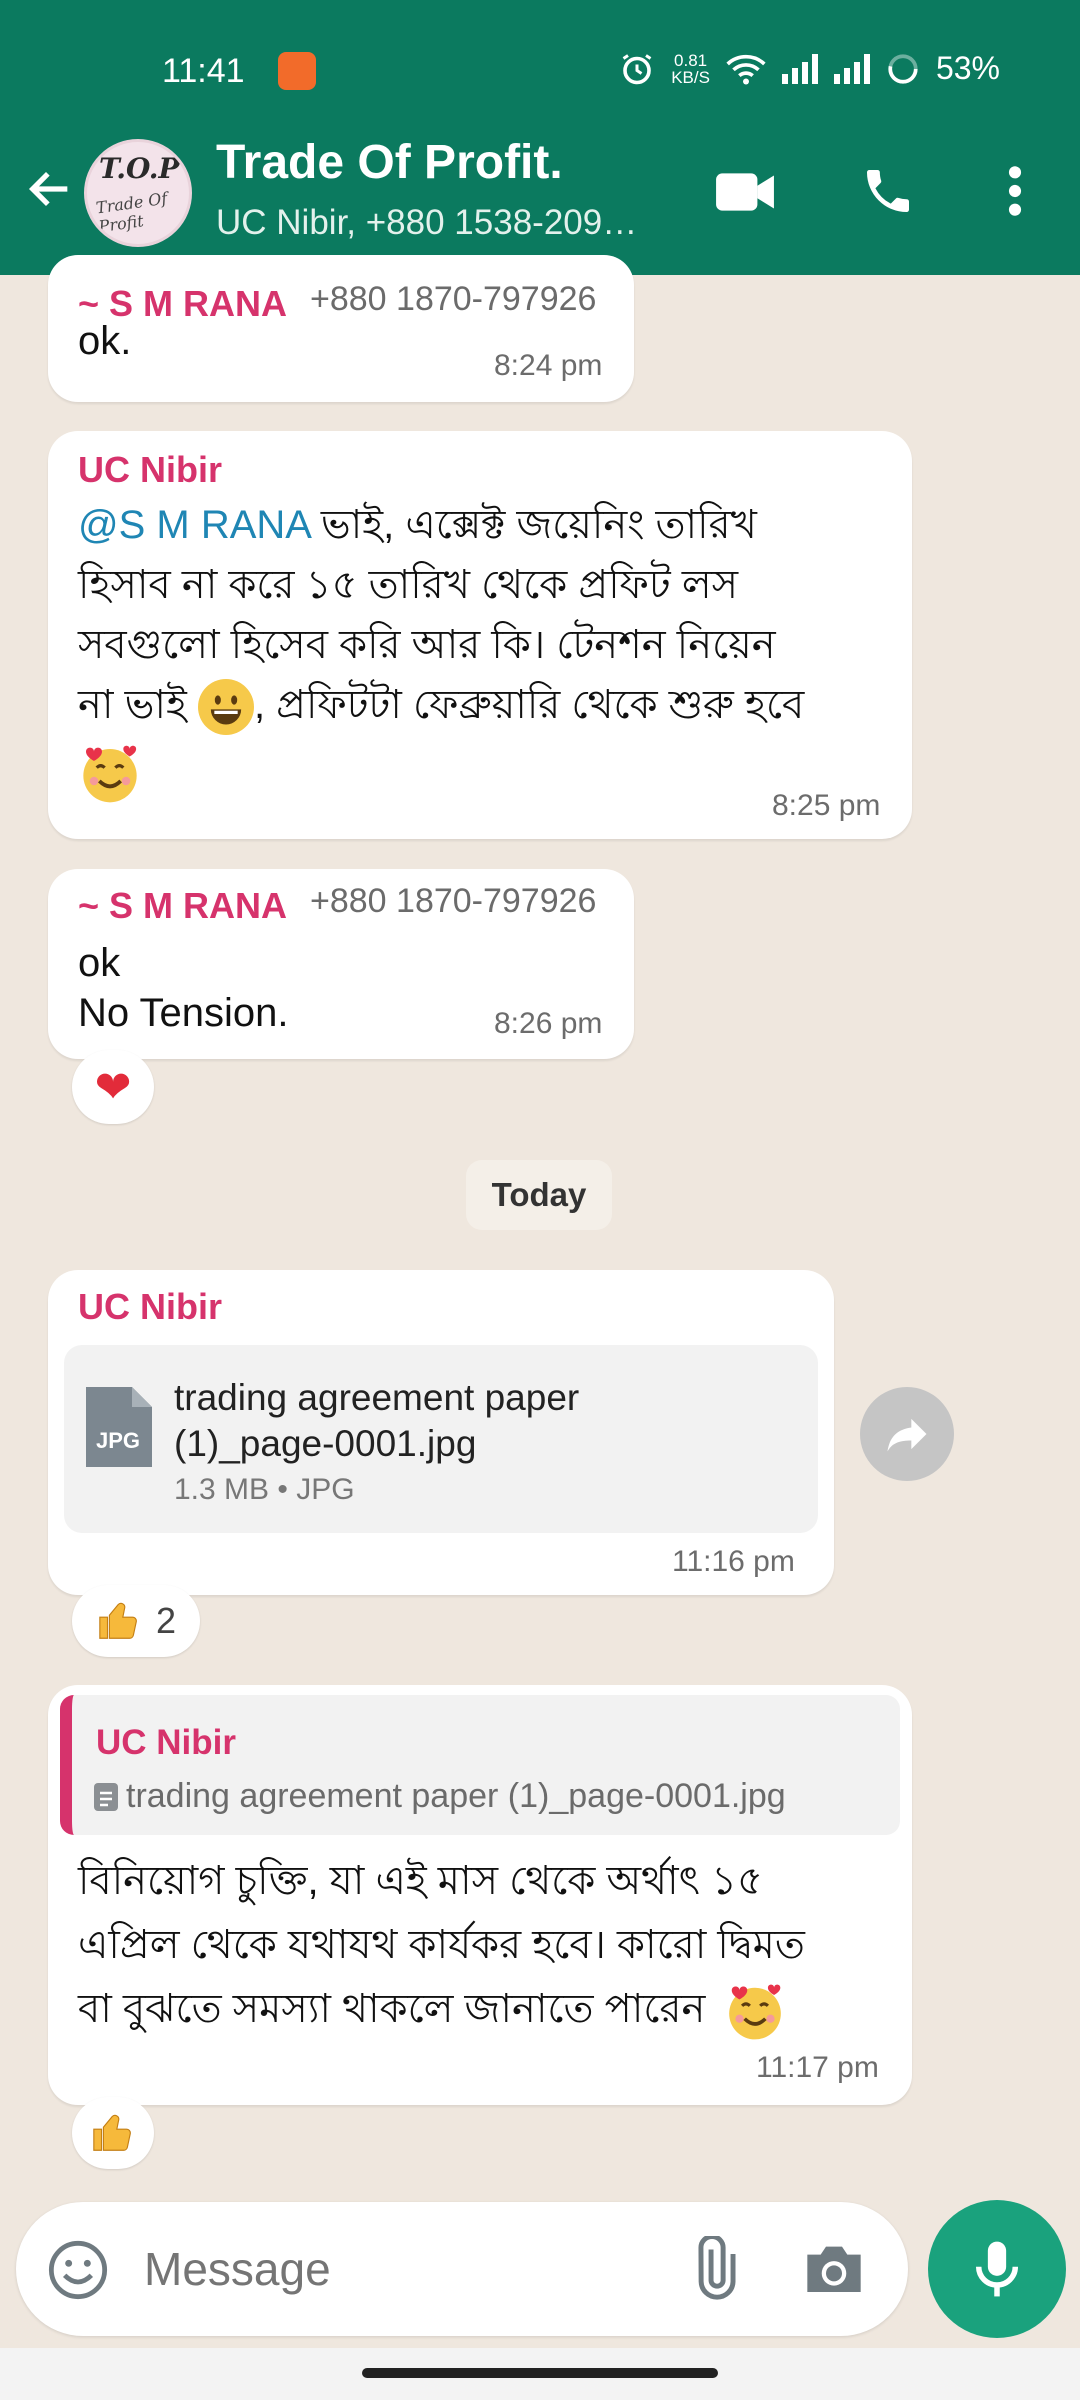  I want to click on document-small-icon, so click(106, 1797).